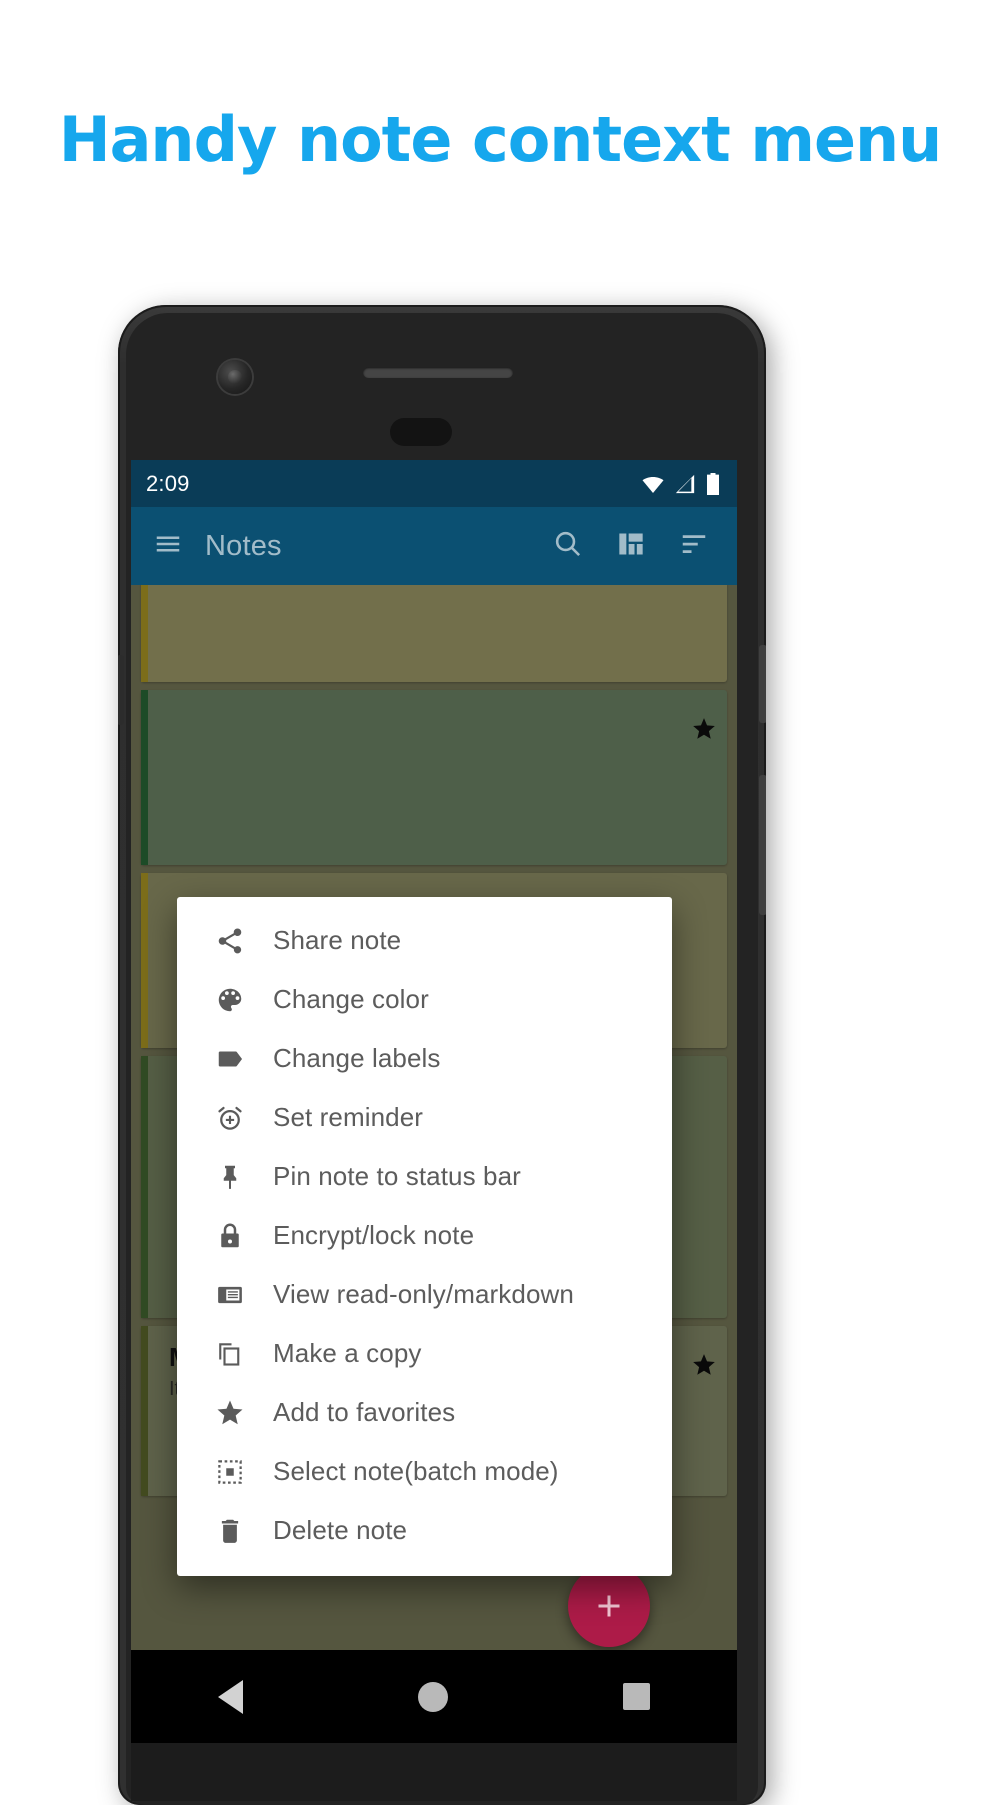 The image size is (1000, 1805). I want to click on plus-icon, so click(609, 1606).